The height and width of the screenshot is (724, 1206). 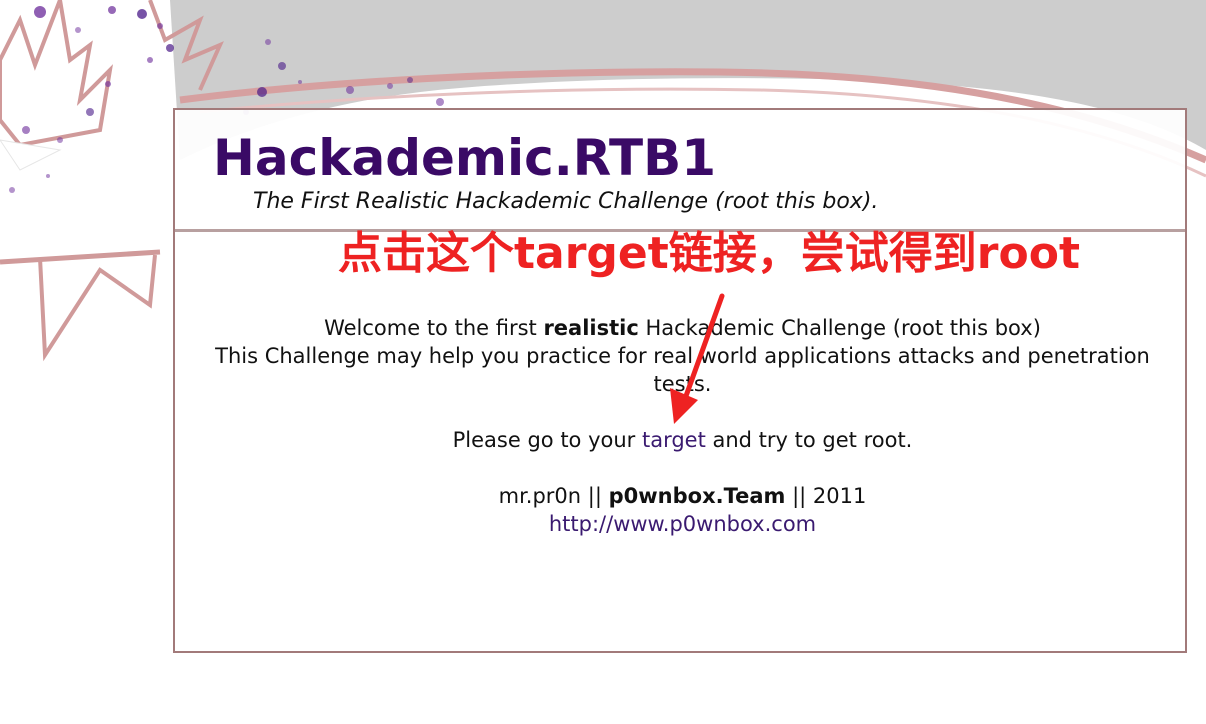 What do you see at coordinates (434, 328) in the screenshot?
I see `welcome-prefix: Welcome to the first` at bounding box center [434, 328].